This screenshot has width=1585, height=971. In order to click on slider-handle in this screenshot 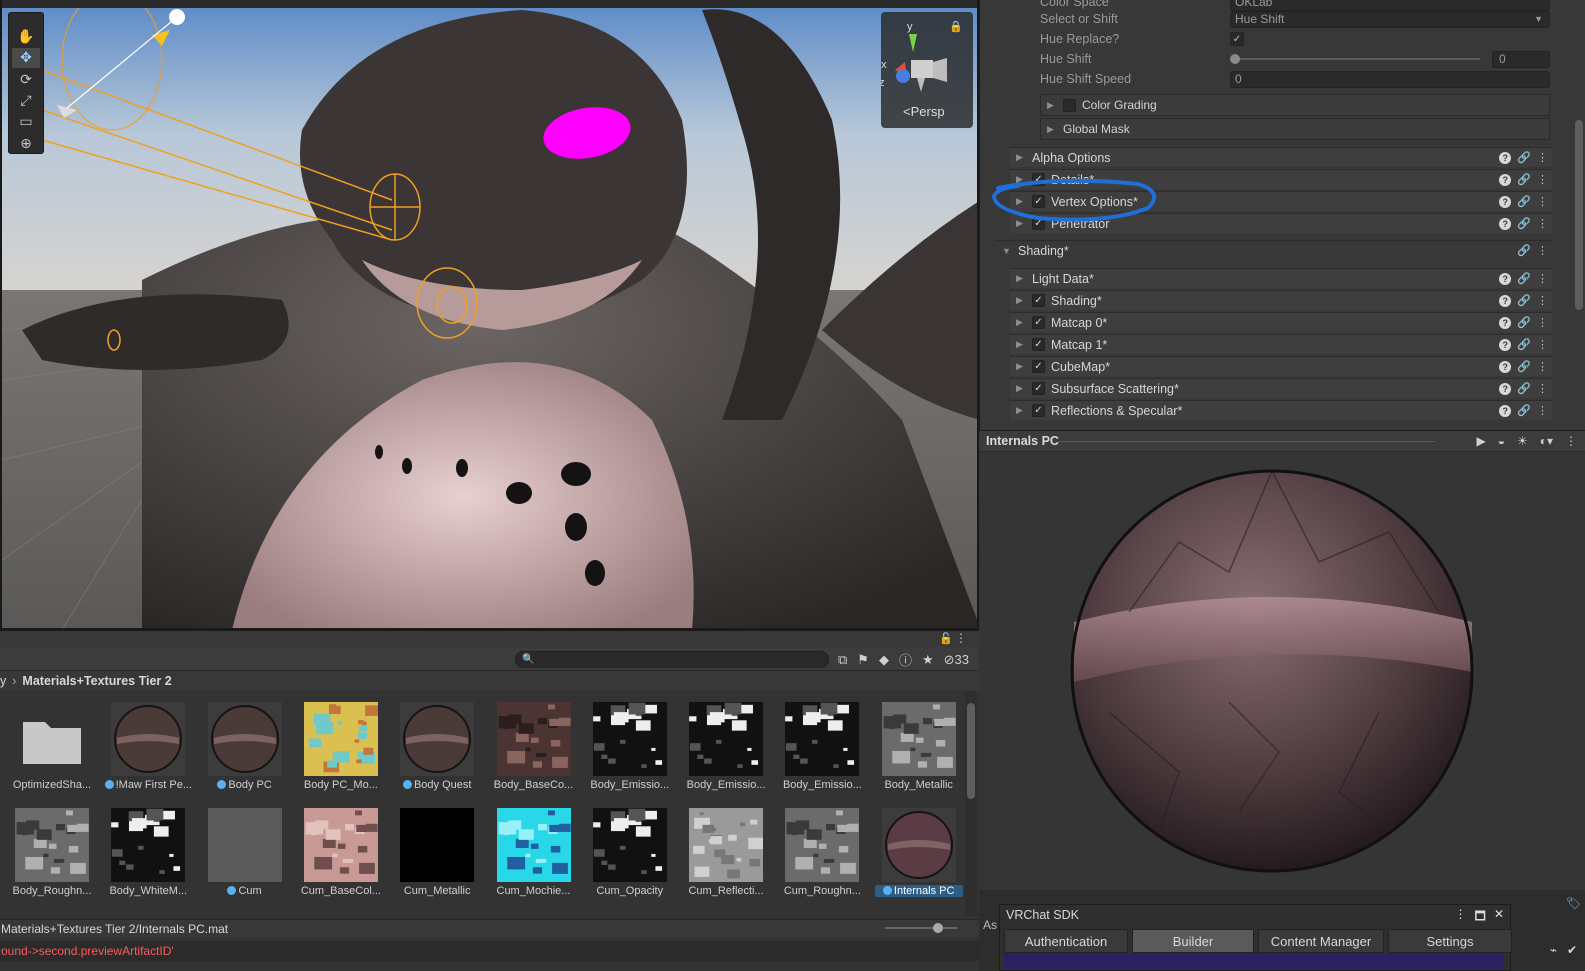, I will do `click(1235, 59)`.